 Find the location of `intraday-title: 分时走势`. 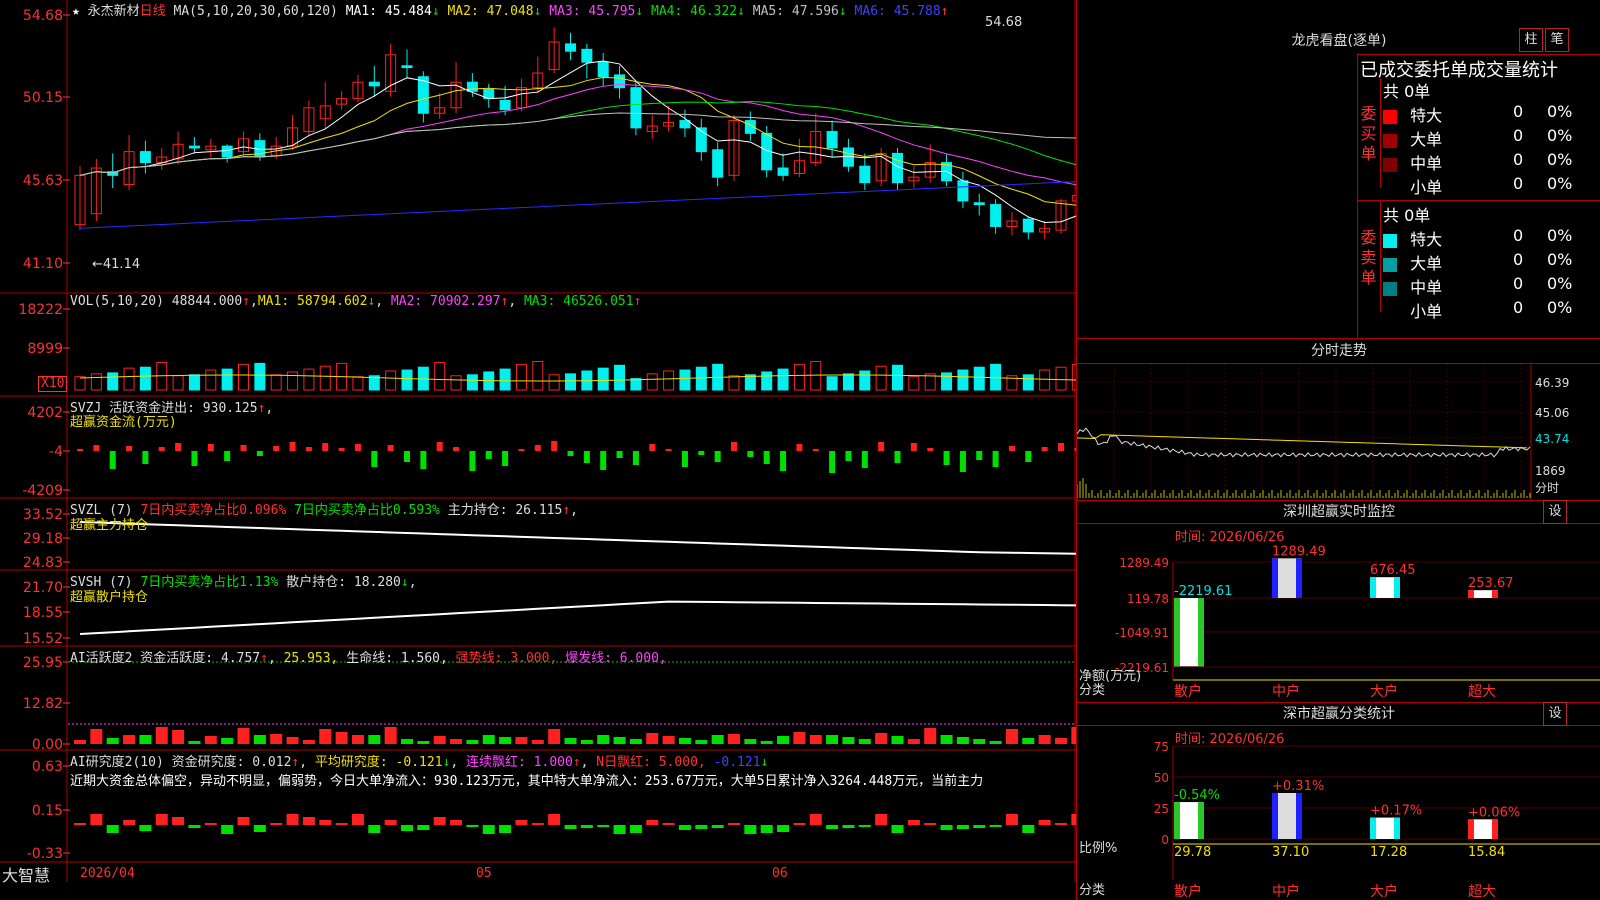

intraday-title: 分时走势 is located at coordinates (1338, 351).